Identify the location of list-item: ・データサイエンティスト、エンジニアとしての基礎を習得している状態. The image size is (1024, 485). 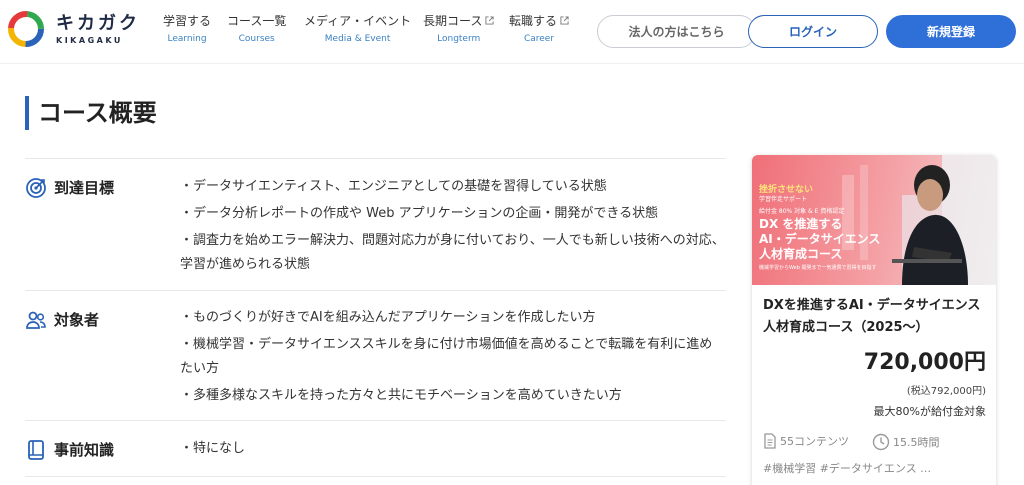
(393, 186).